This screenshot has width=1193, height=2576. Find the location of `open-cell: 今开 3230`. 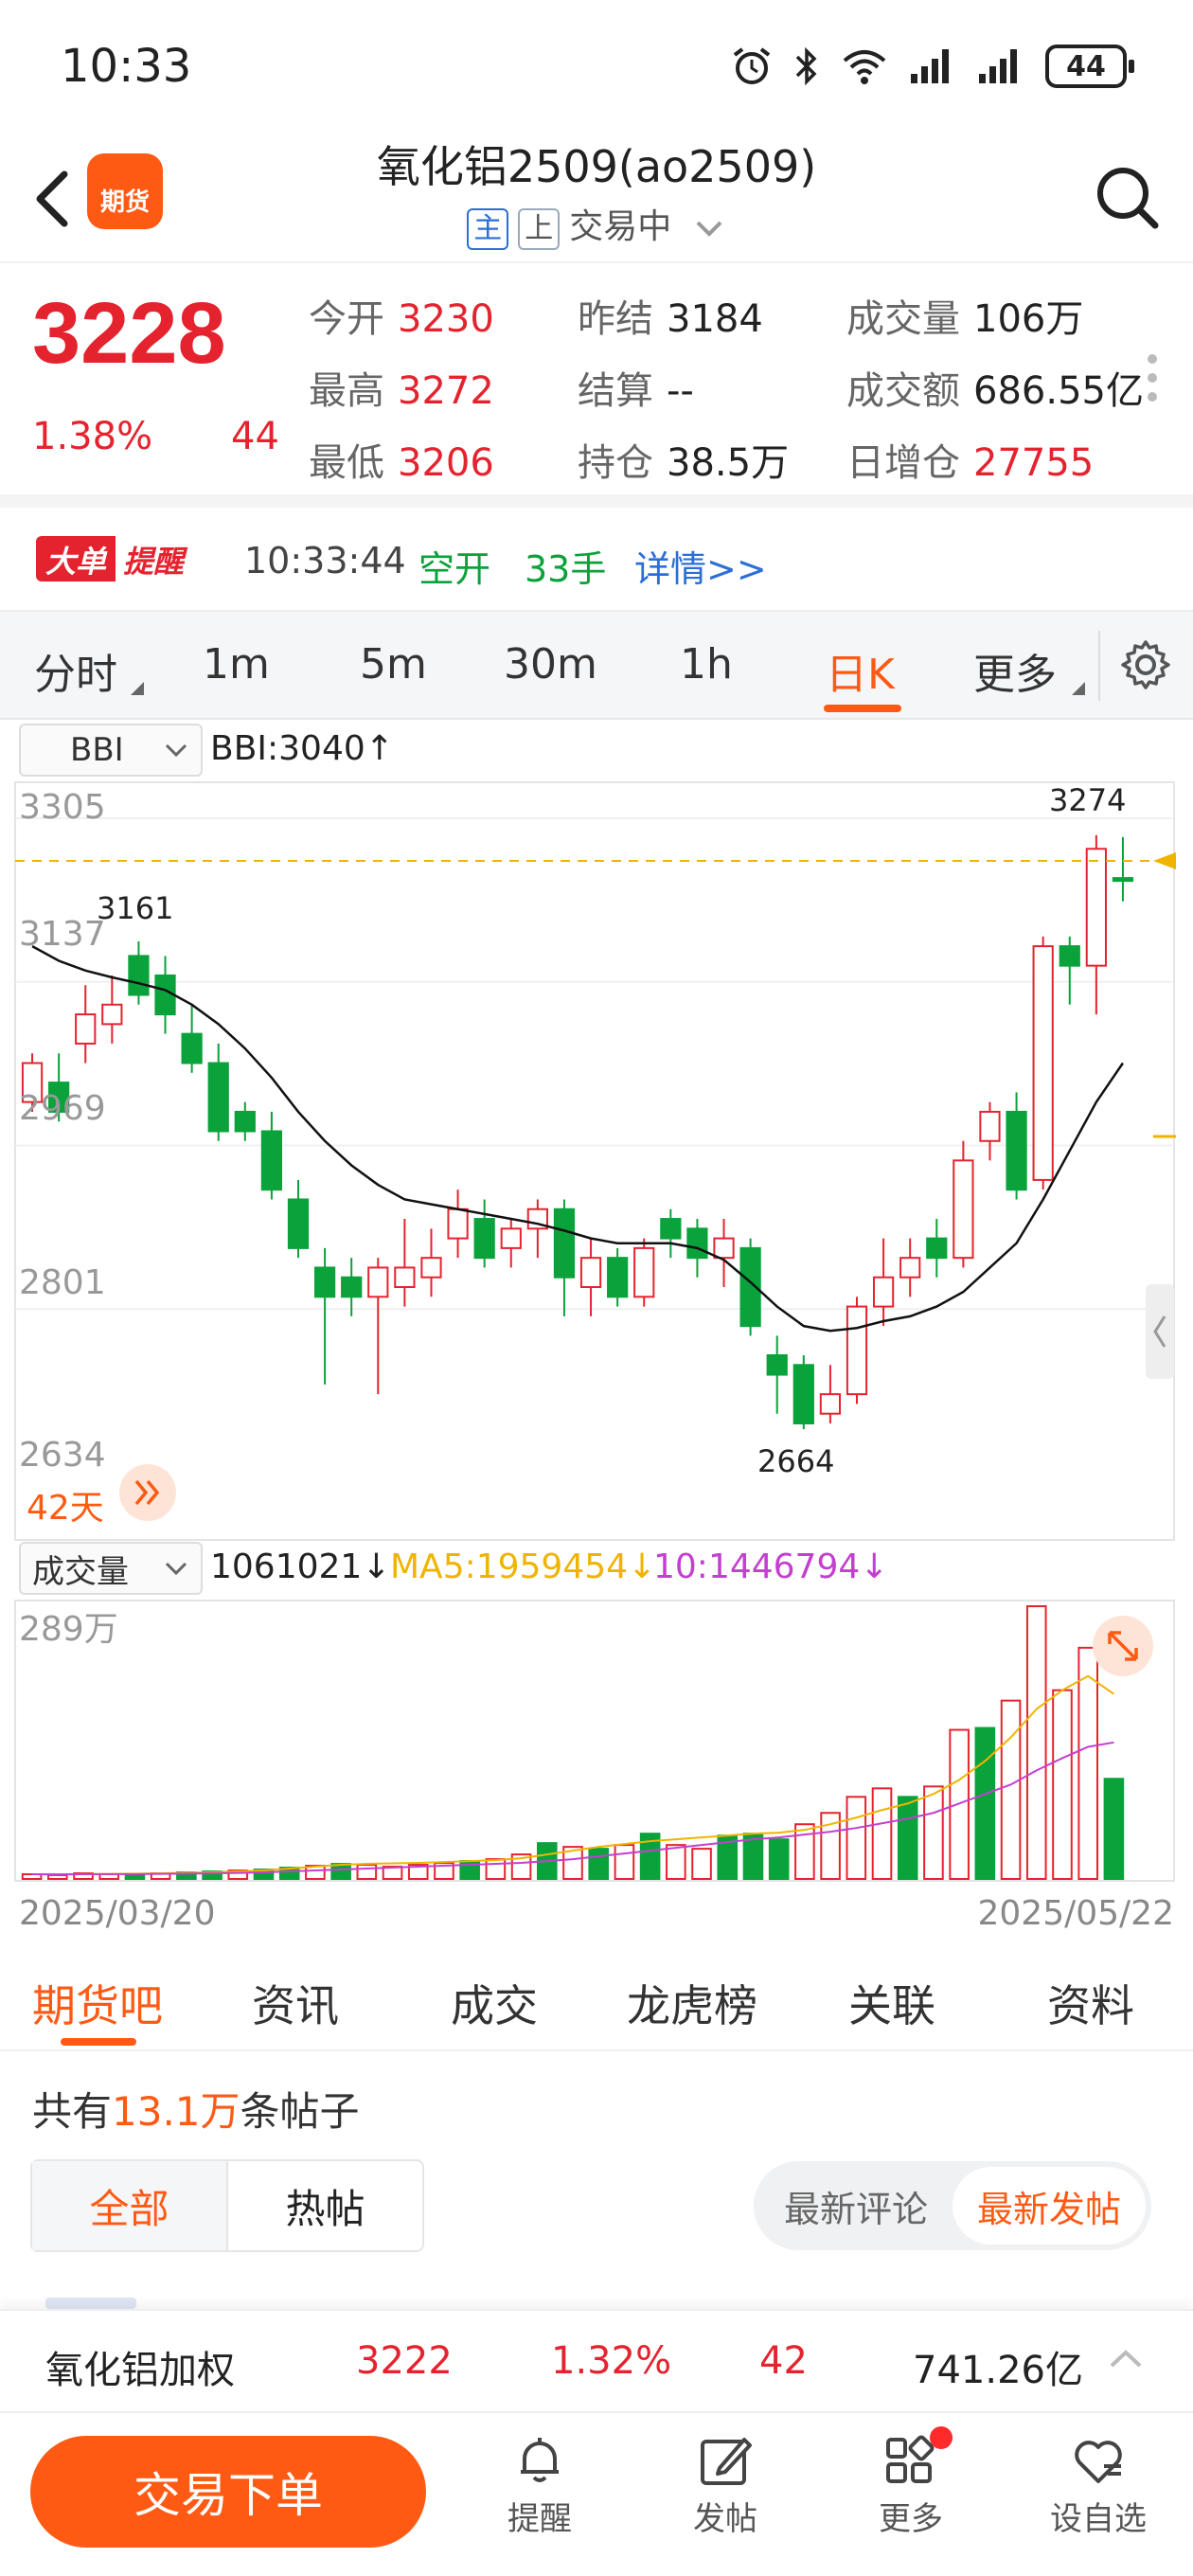

open-cell: 今开 3230 is located at coordinates (401, 319).